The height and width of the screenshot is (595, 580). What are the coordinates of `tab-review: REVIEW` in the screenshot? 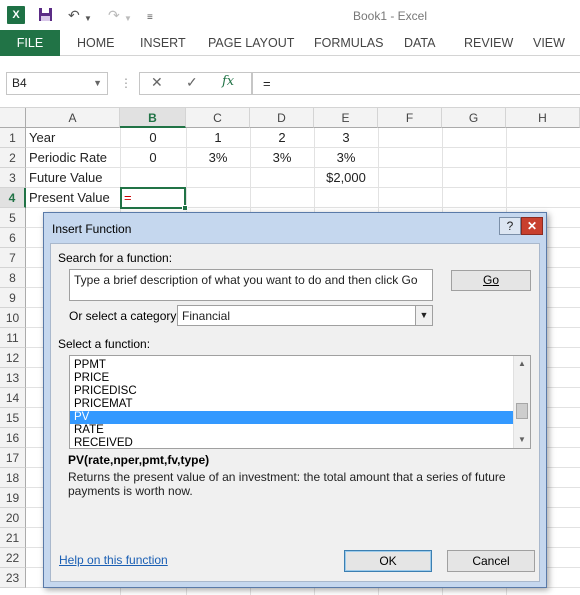 It's located at (488, 43).